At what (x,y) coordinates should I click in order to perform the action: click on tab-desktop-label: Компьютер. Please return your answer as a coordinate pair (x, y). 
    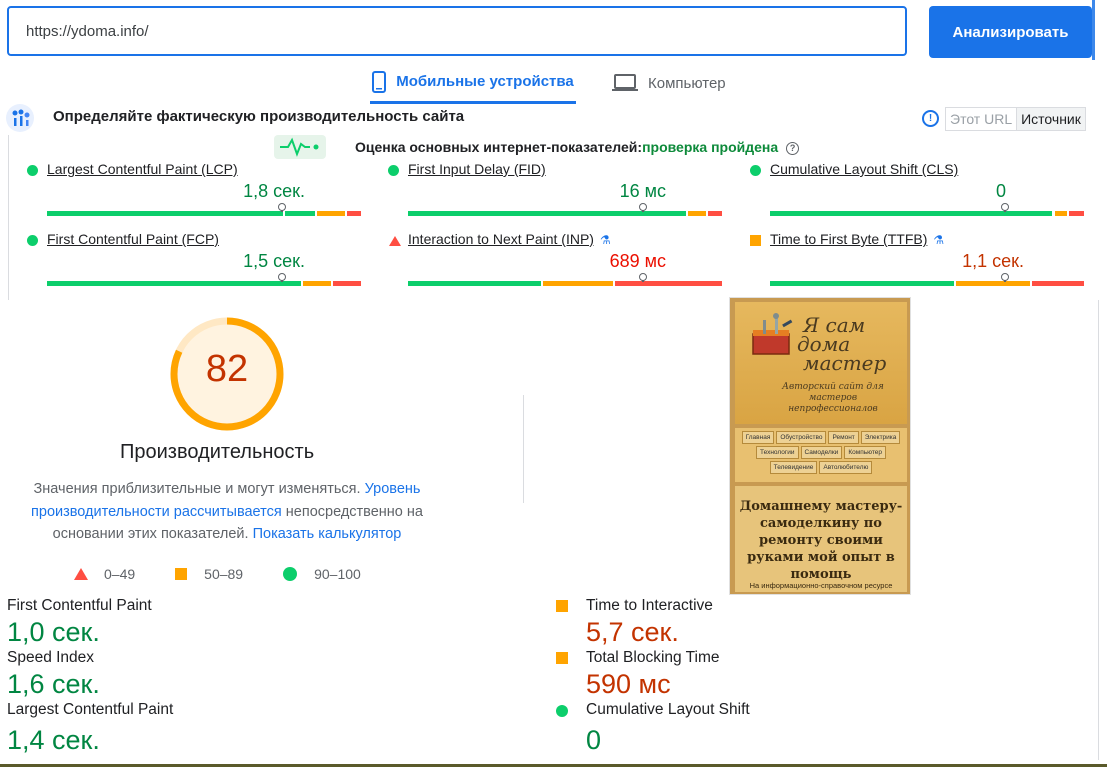
    Looking at the image, I should click on (687, 83).